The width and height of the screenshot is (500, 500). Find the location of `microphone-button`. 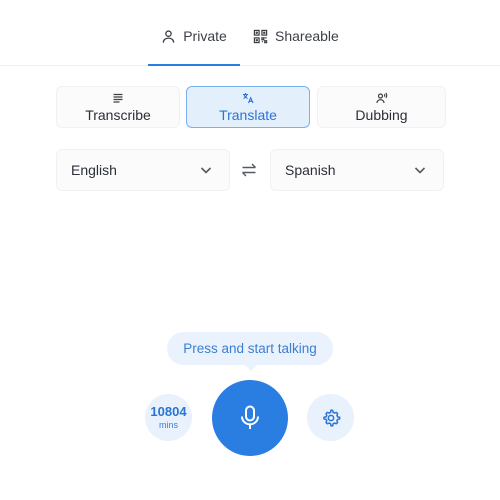

microphone-button is located at coordinates (250, 418).